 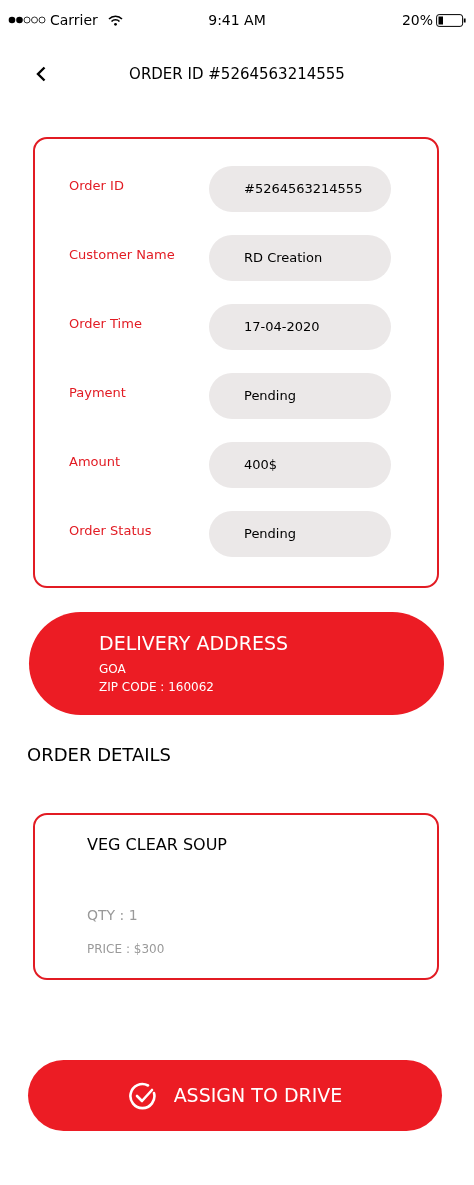 What do you see at coordinates (235, 1095) in the screenshot?
I see `assign-button: ASSIGN TO DRIVE` at bounding box center [235, 1095].